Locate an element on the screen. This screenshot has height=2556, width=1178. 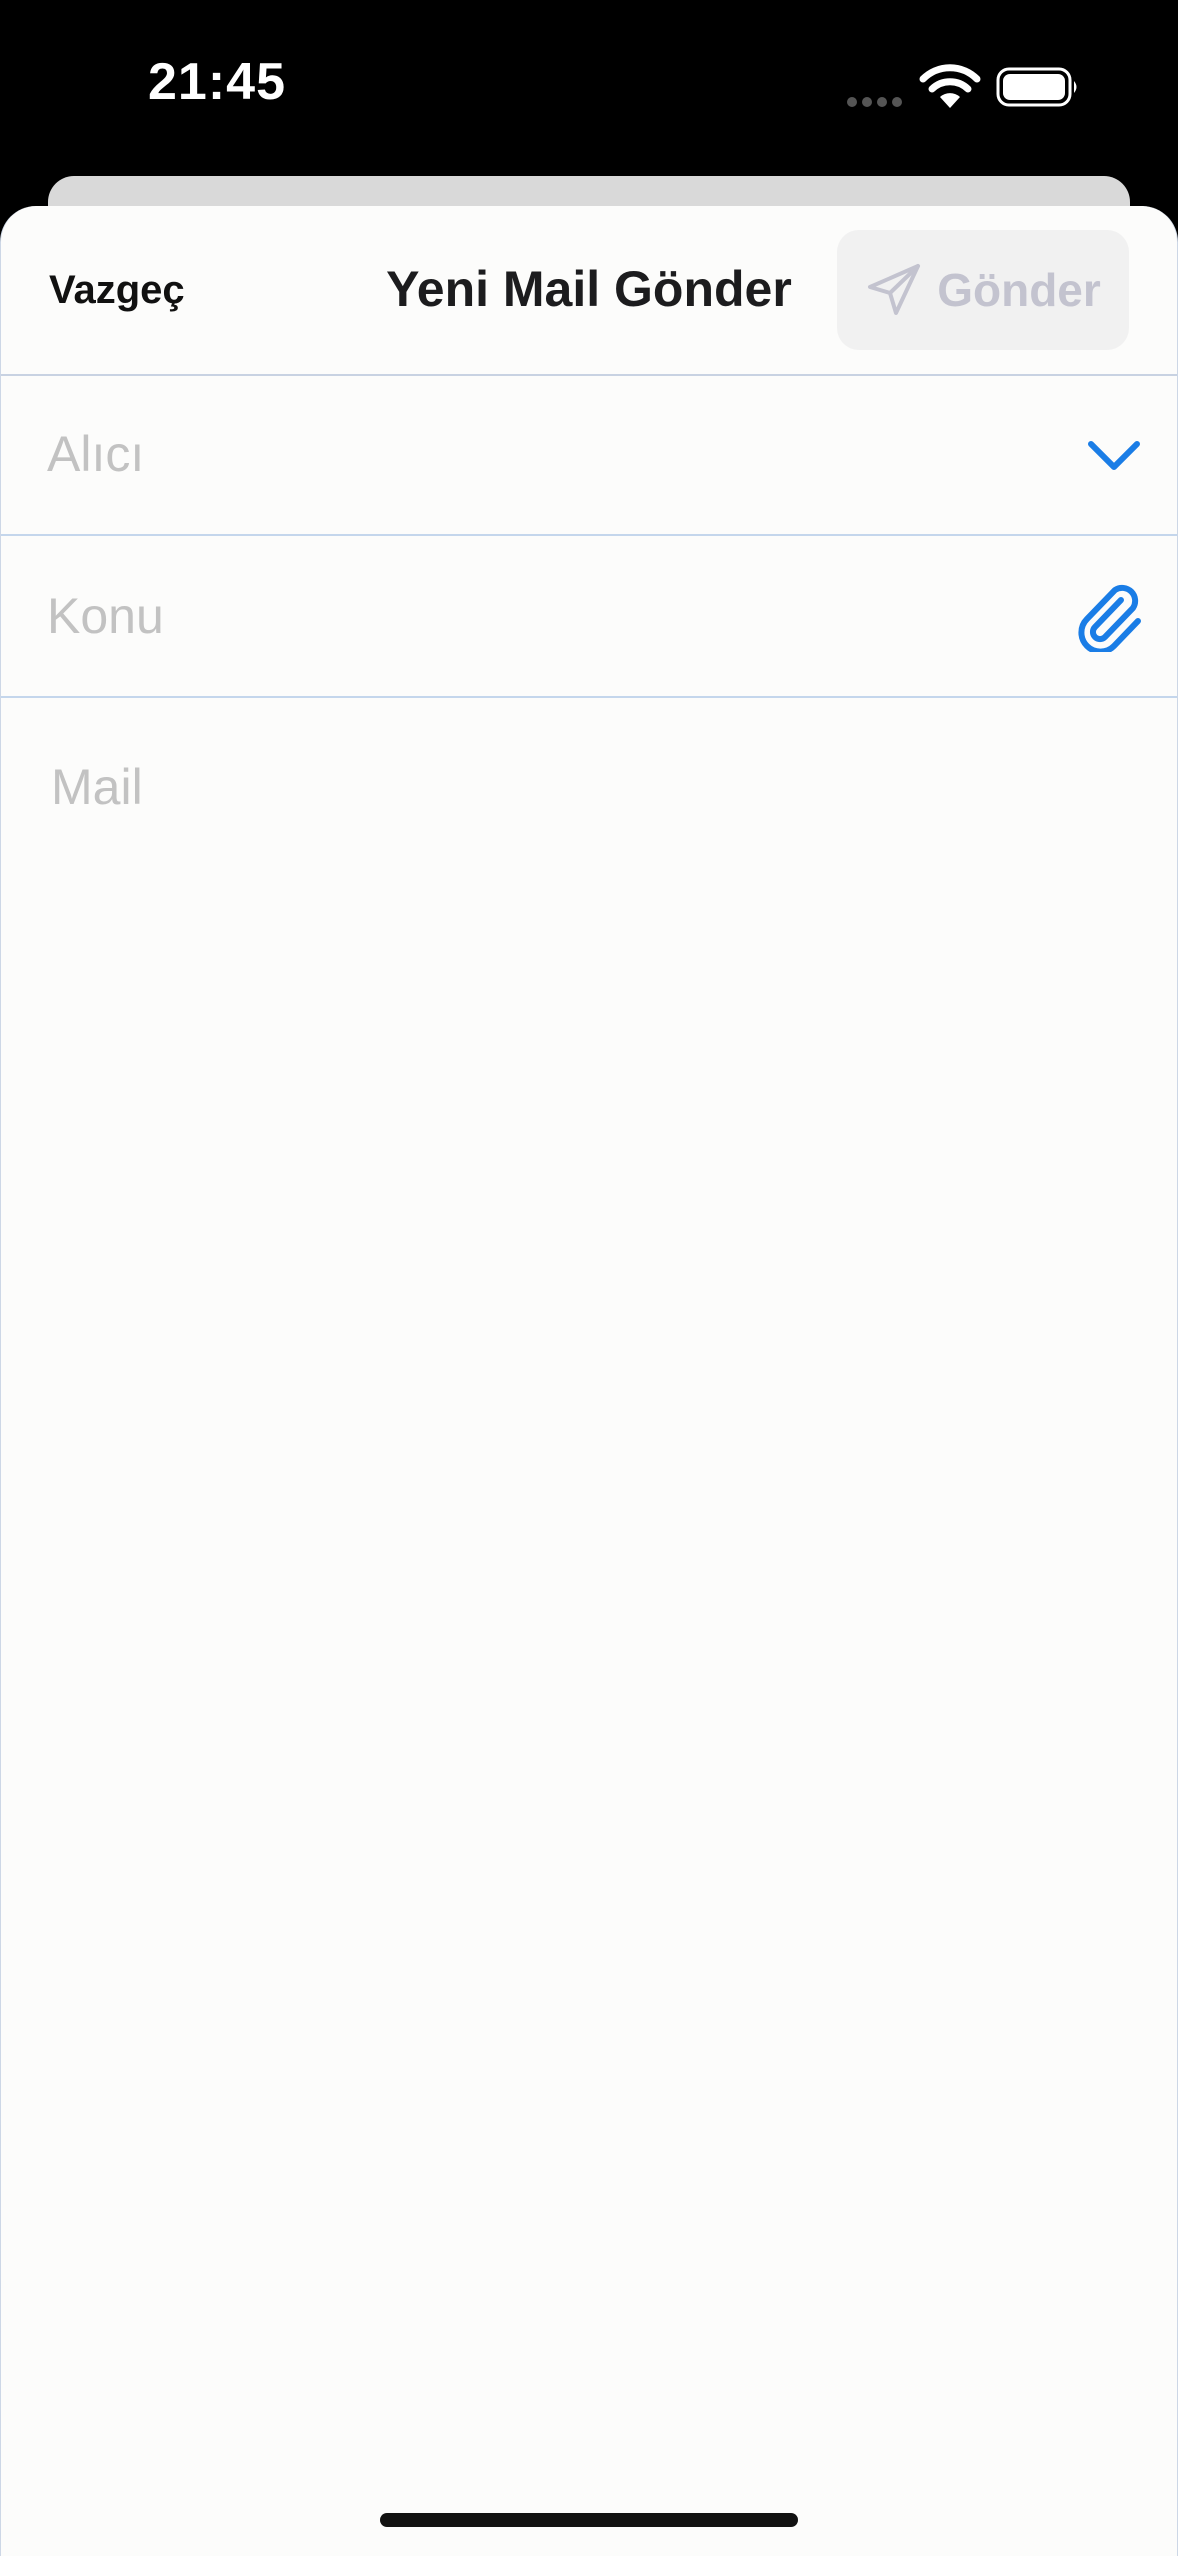
subject-input is located at coordinates (537, 616).